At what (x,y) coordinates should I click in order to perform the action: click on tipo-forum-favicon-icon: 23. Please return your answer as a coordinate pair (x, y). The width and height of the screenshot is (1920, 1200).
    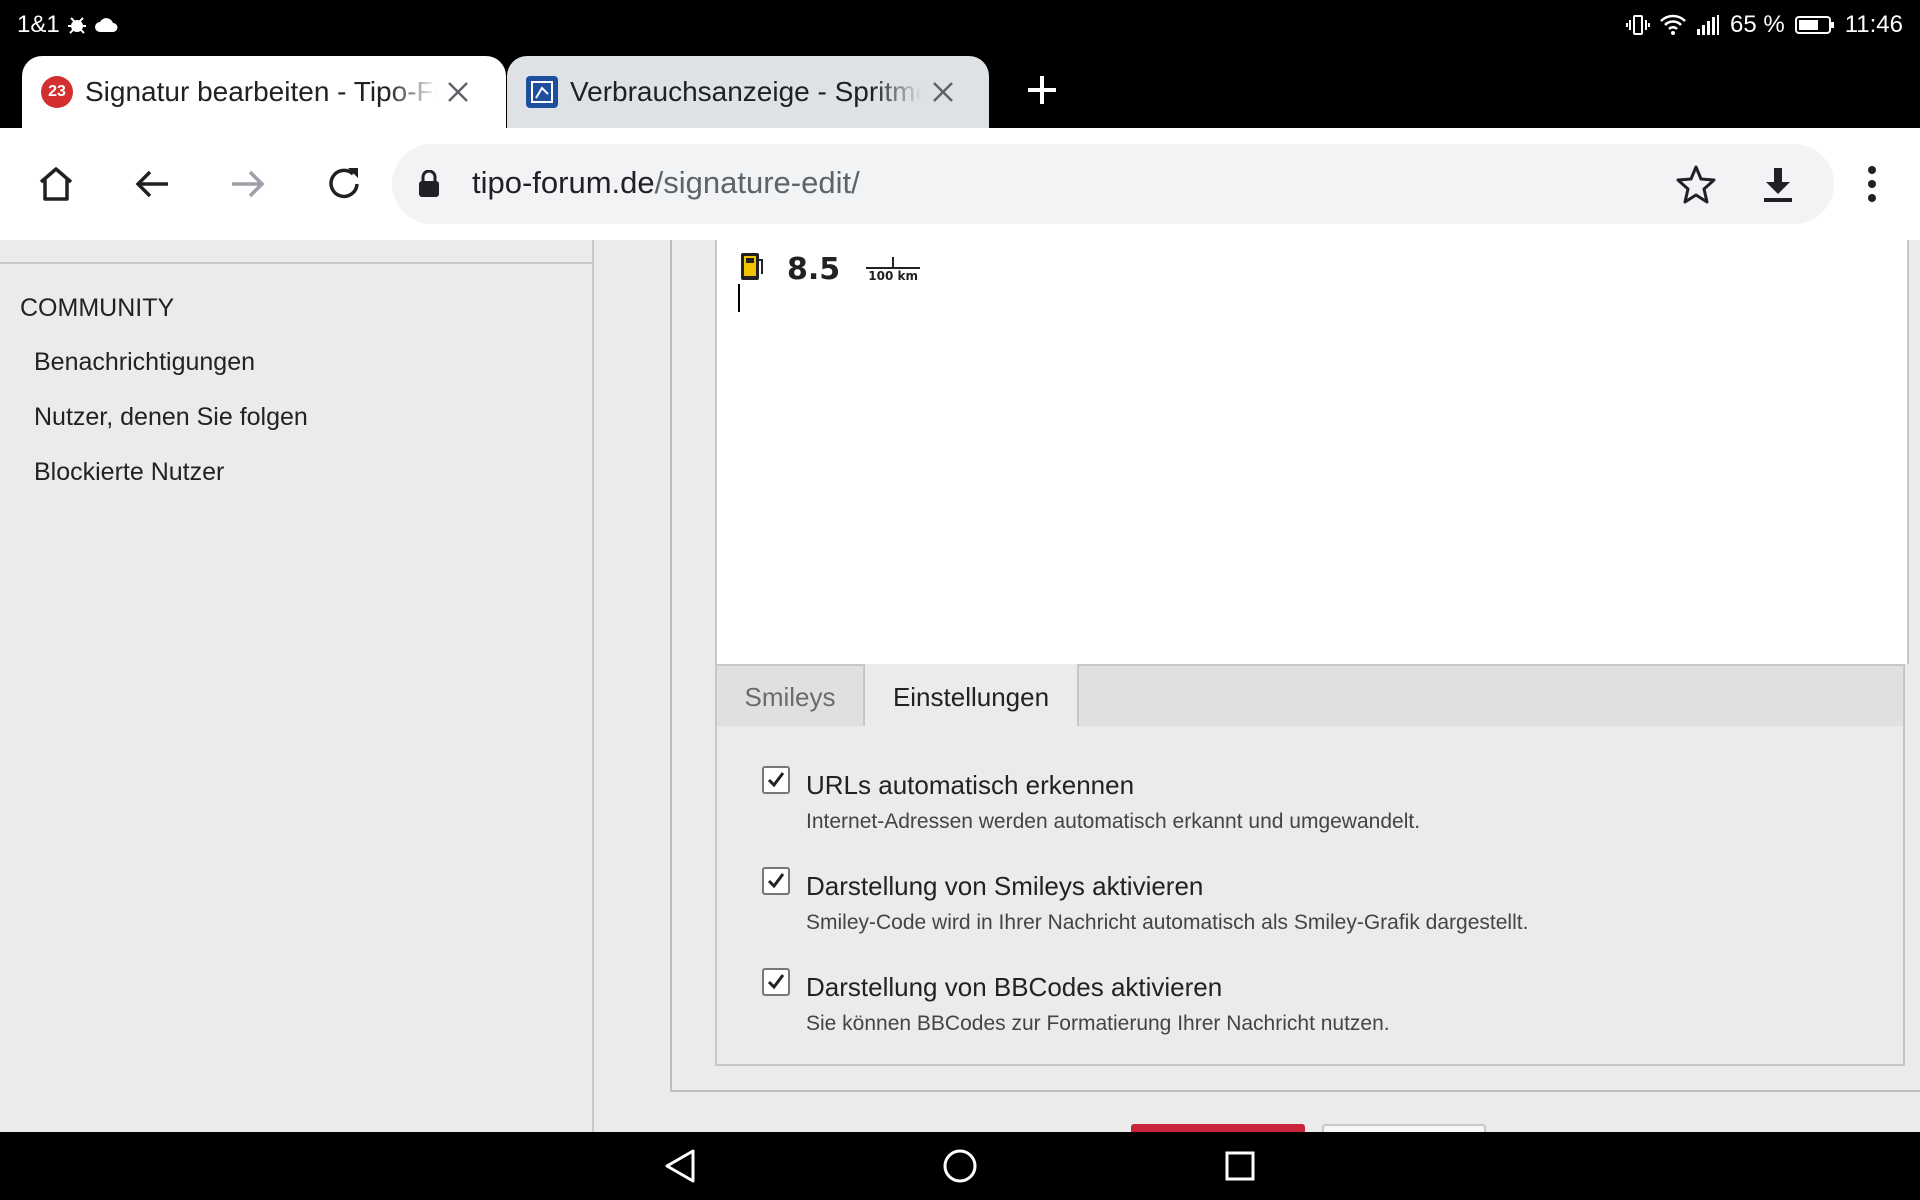
    Looking at the image, I should click on (57, 92).